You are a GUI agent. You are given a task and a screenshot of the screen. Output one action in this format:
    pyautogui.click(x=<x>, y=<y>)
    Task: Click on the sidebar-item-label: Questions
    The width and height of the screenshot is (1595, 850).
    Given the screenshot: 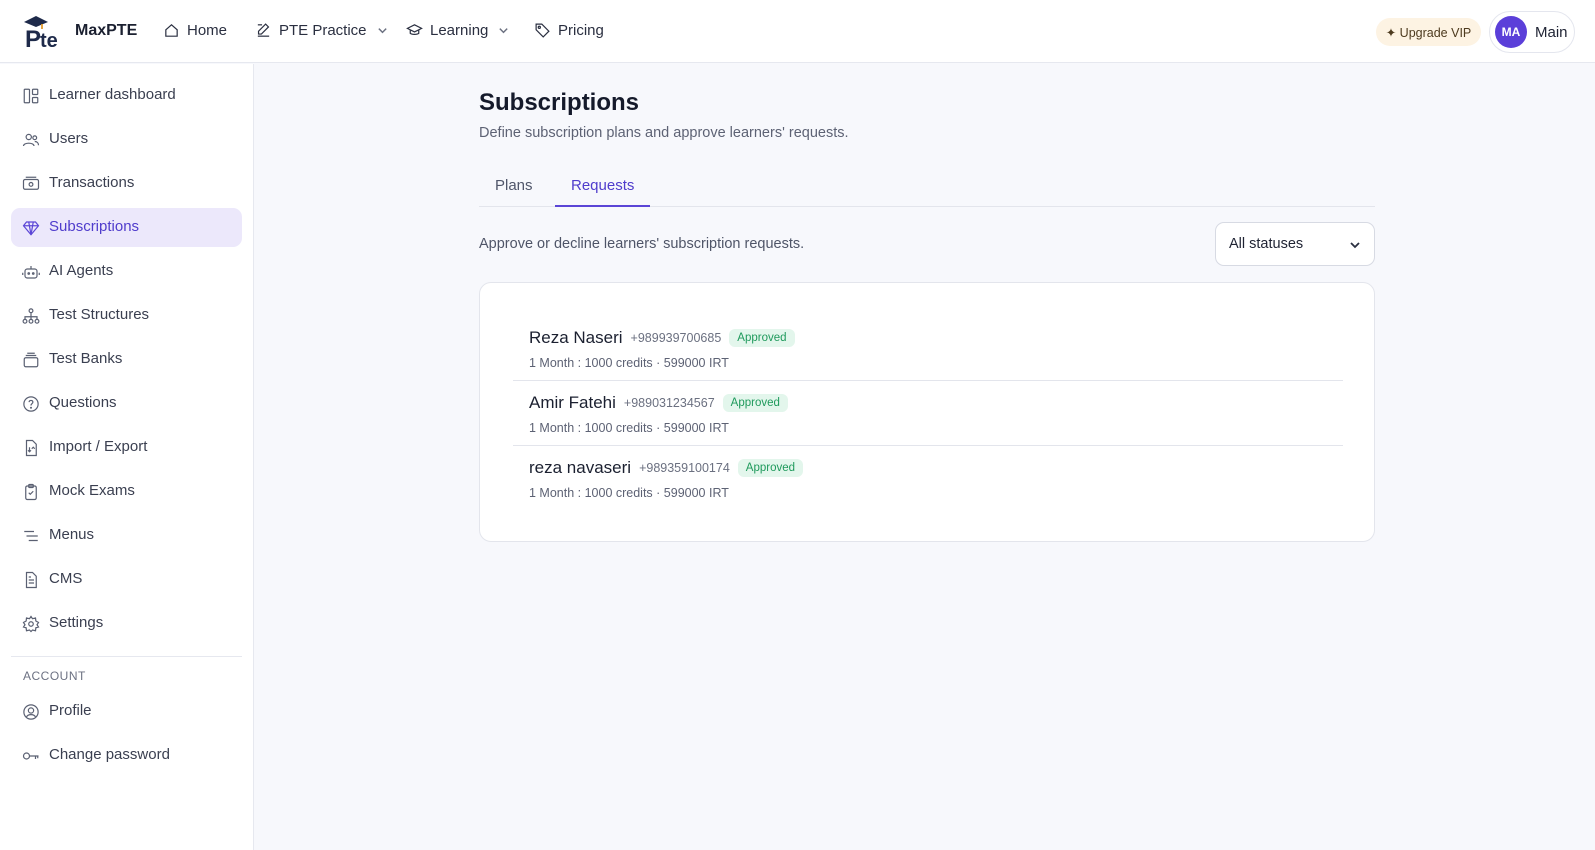 What is the action you would take?
    pyautogui.click(x=83, y=402)
    